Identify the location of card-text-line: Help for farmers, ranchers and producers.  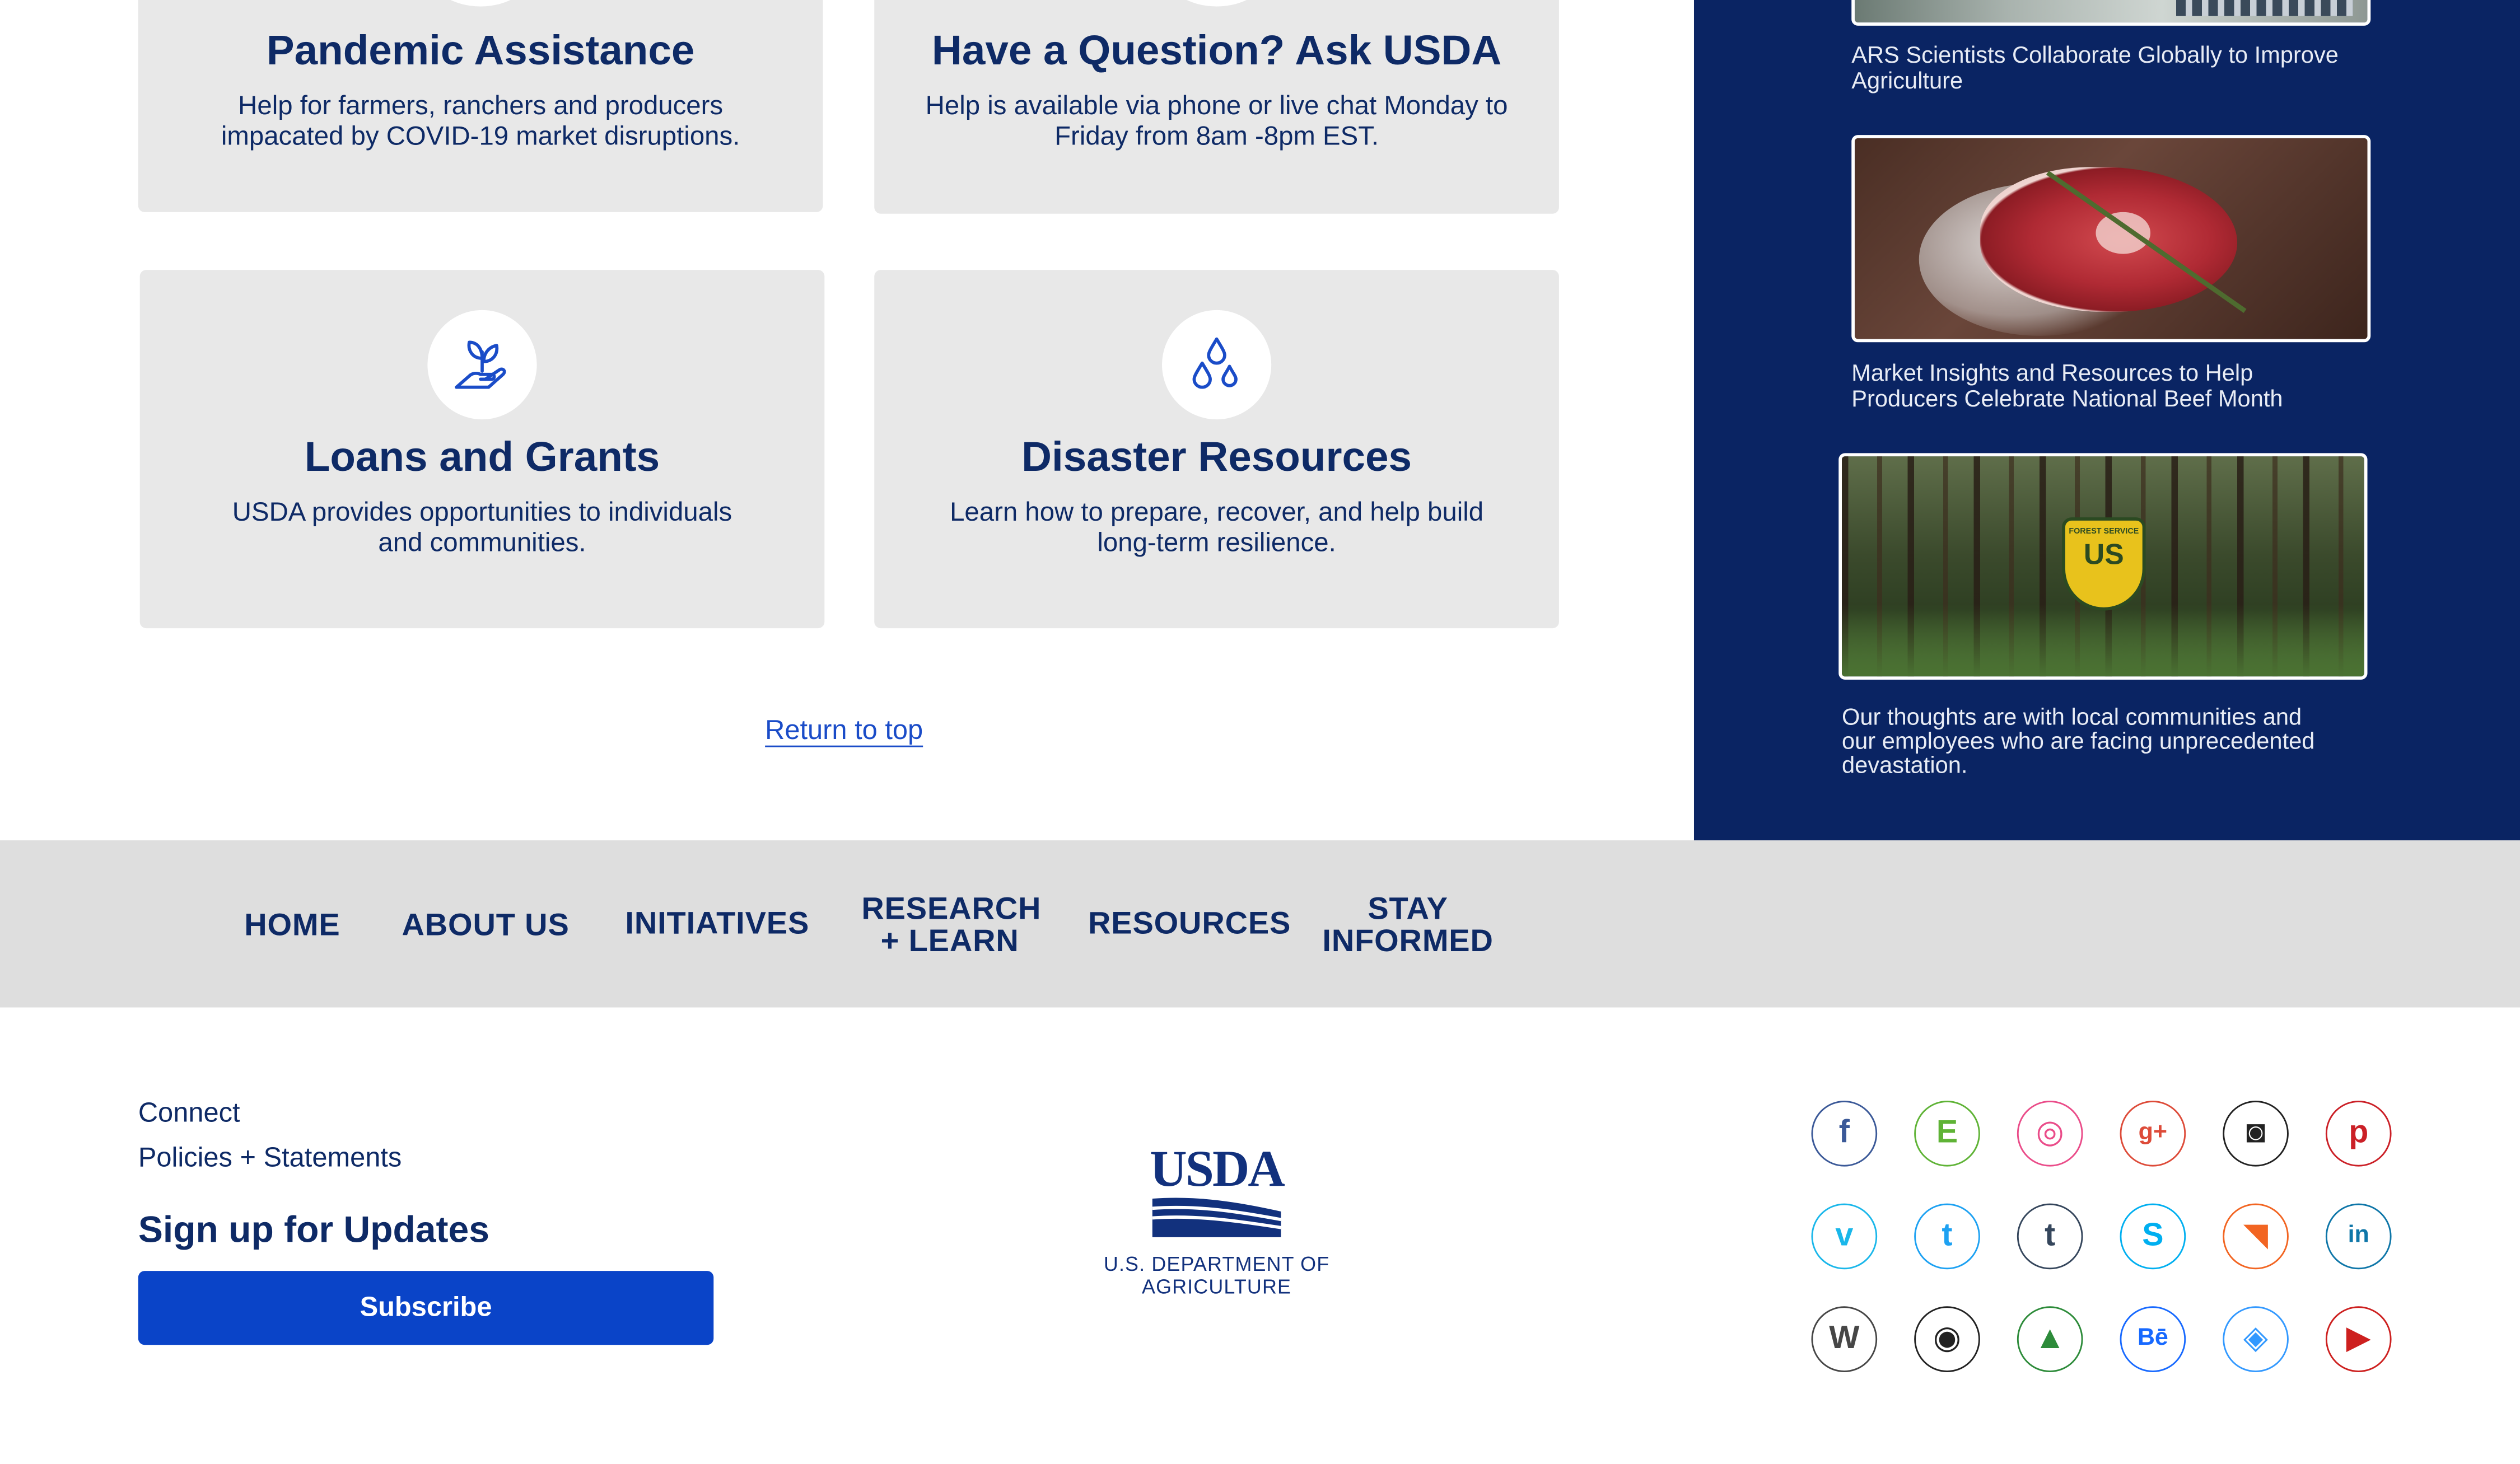
(481, 106).